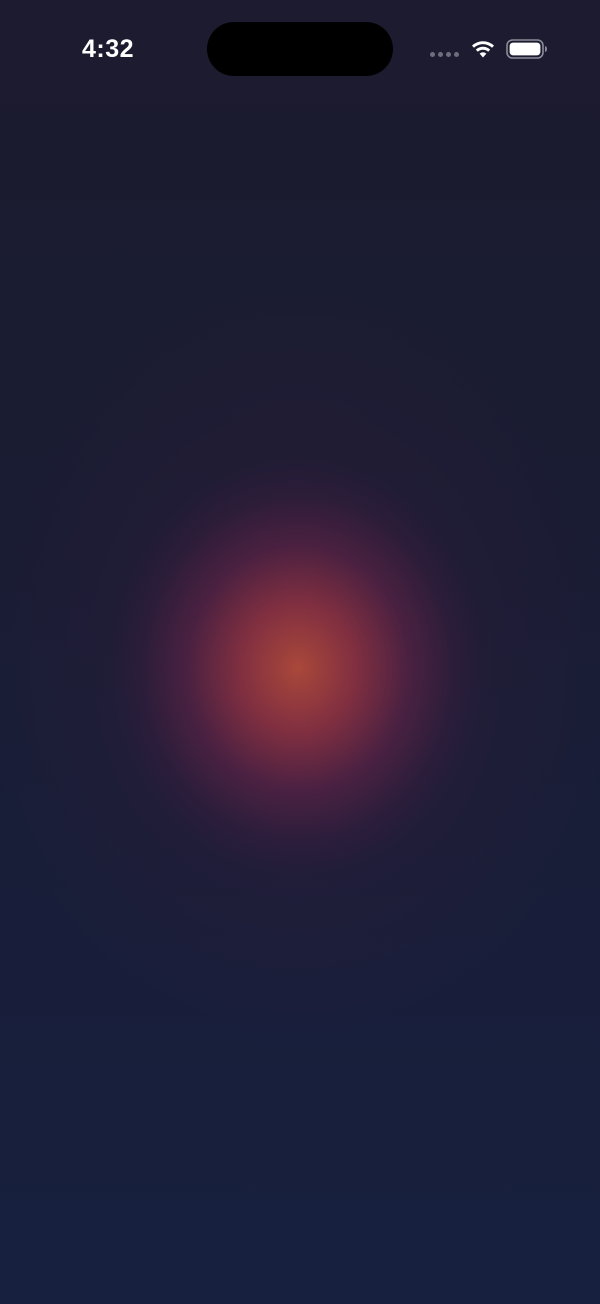  I want to click on status-bar: 4:32, so click(300, 50).